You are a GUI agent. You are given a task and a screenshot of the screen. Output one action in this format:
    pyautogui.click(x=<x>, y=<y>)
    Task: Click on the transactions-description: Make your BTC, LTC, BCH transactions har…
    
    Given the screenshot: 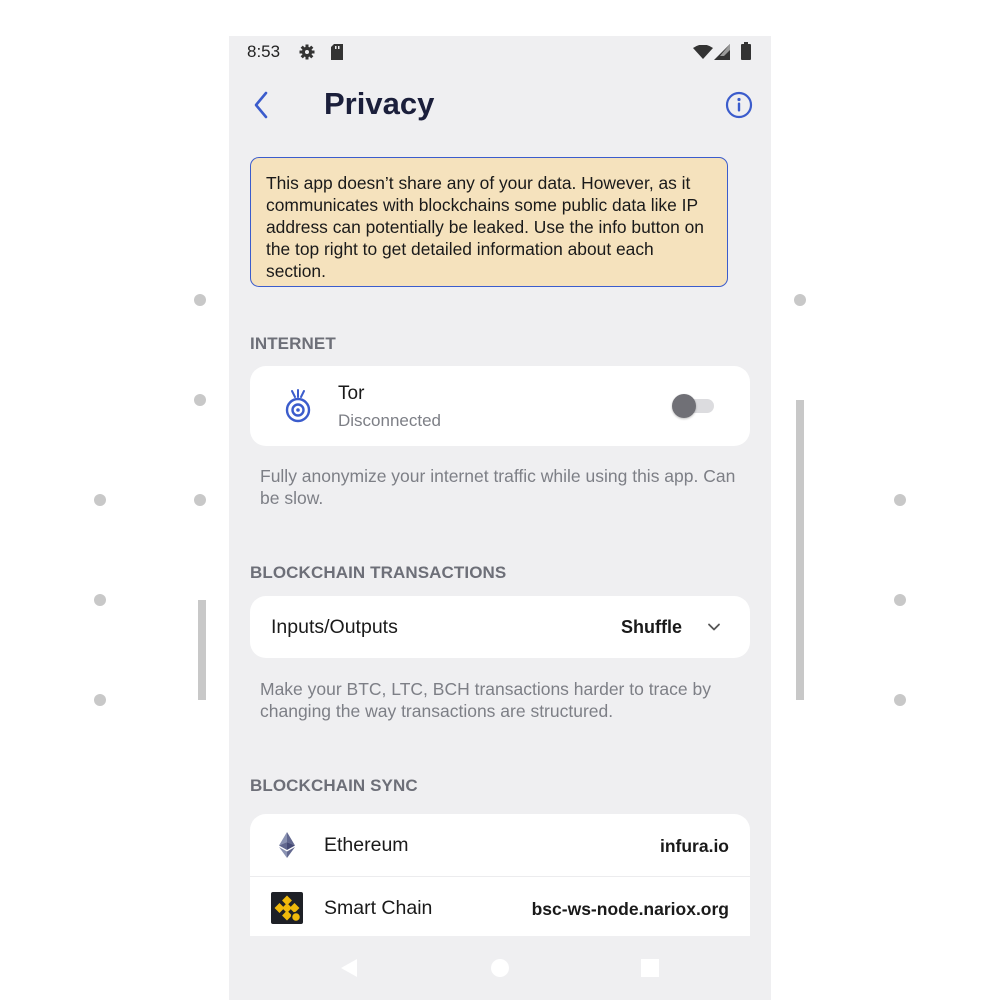 What is the action you would take?
    pyautogui.click(x=485, y=700)
    